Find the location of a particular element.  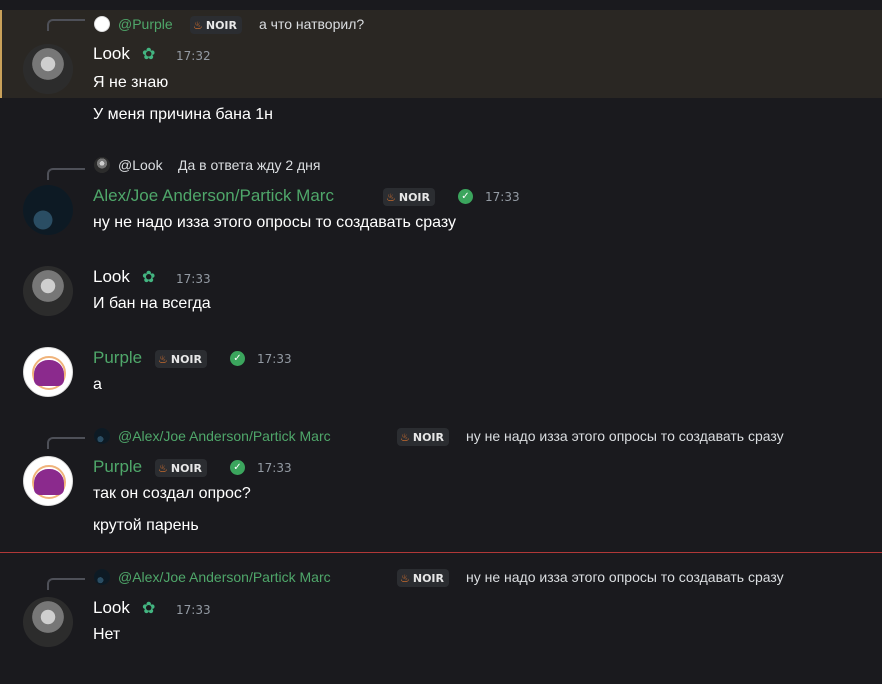

reply-author: @Purple is located at coordinates (145, 24).